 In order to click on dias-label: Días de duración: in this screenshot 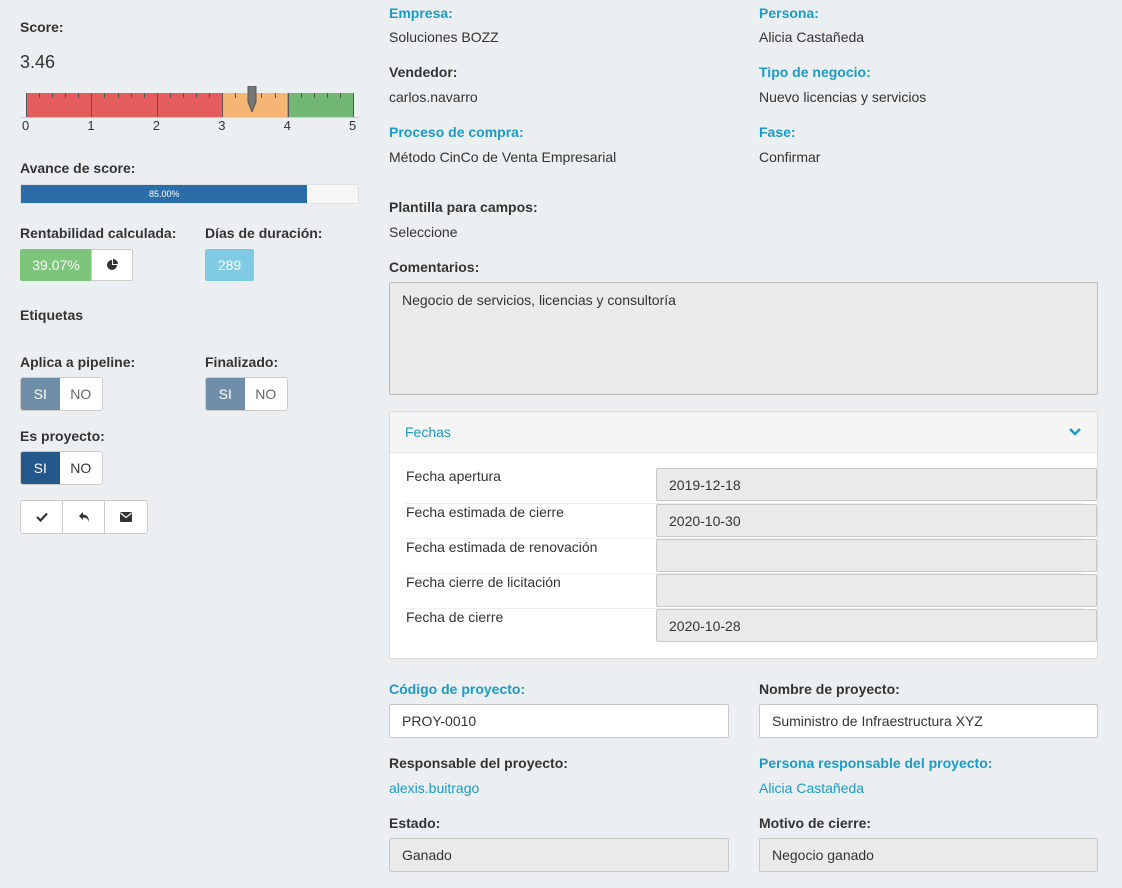, I will do `click(264, 233)`.